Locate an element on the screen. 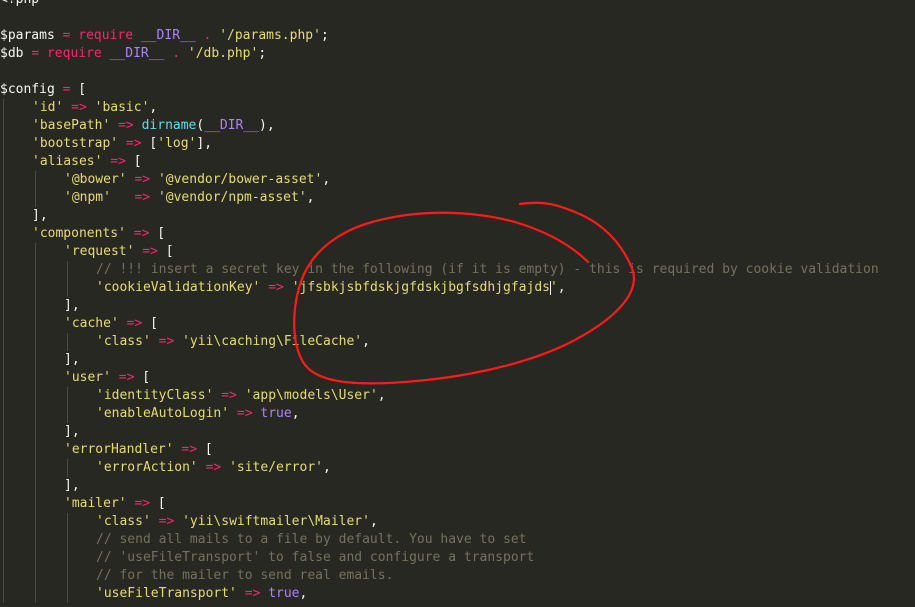 The height and width of the screenshot is (607, 915). code-line: 'errorHandler' => [ is located at coordinates (457, 450).